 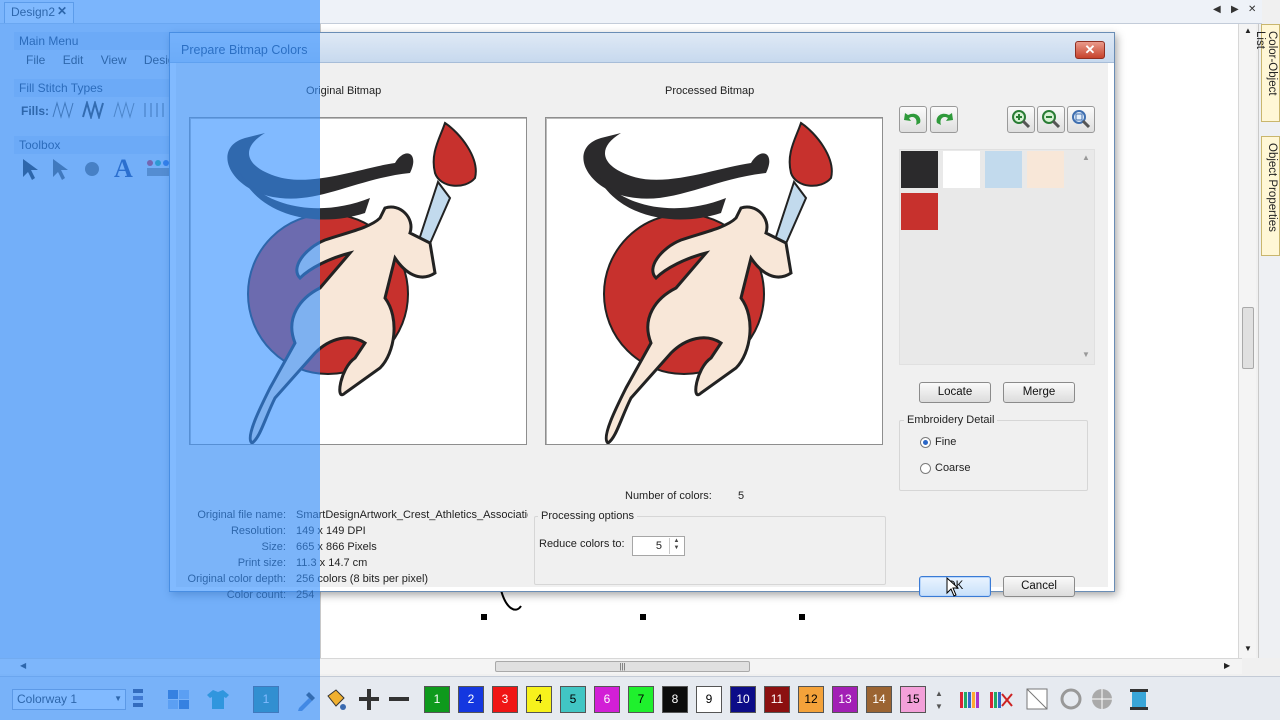 I want to click on chevron-down-icon: ▼, so click(x=118, y=698).